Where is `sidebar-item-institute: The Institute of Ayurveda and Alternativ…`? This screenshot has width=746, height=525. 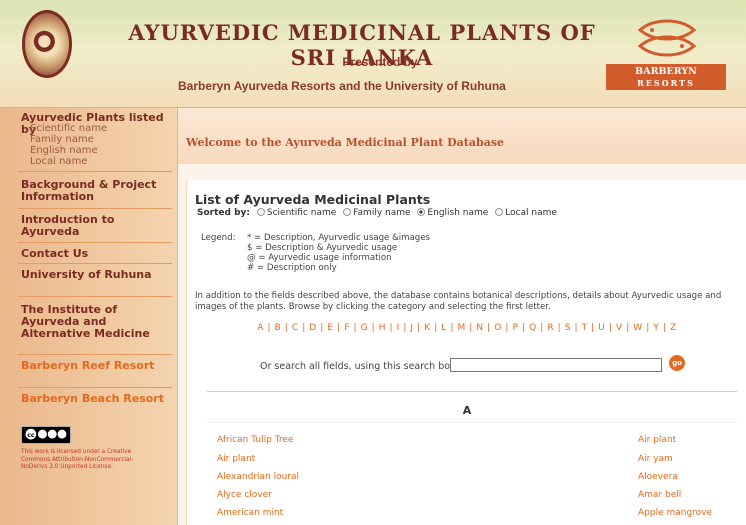 sidebar-item-institute: The Institute of Ayurveda and Alternativ… is located at coordinates (96, 322).